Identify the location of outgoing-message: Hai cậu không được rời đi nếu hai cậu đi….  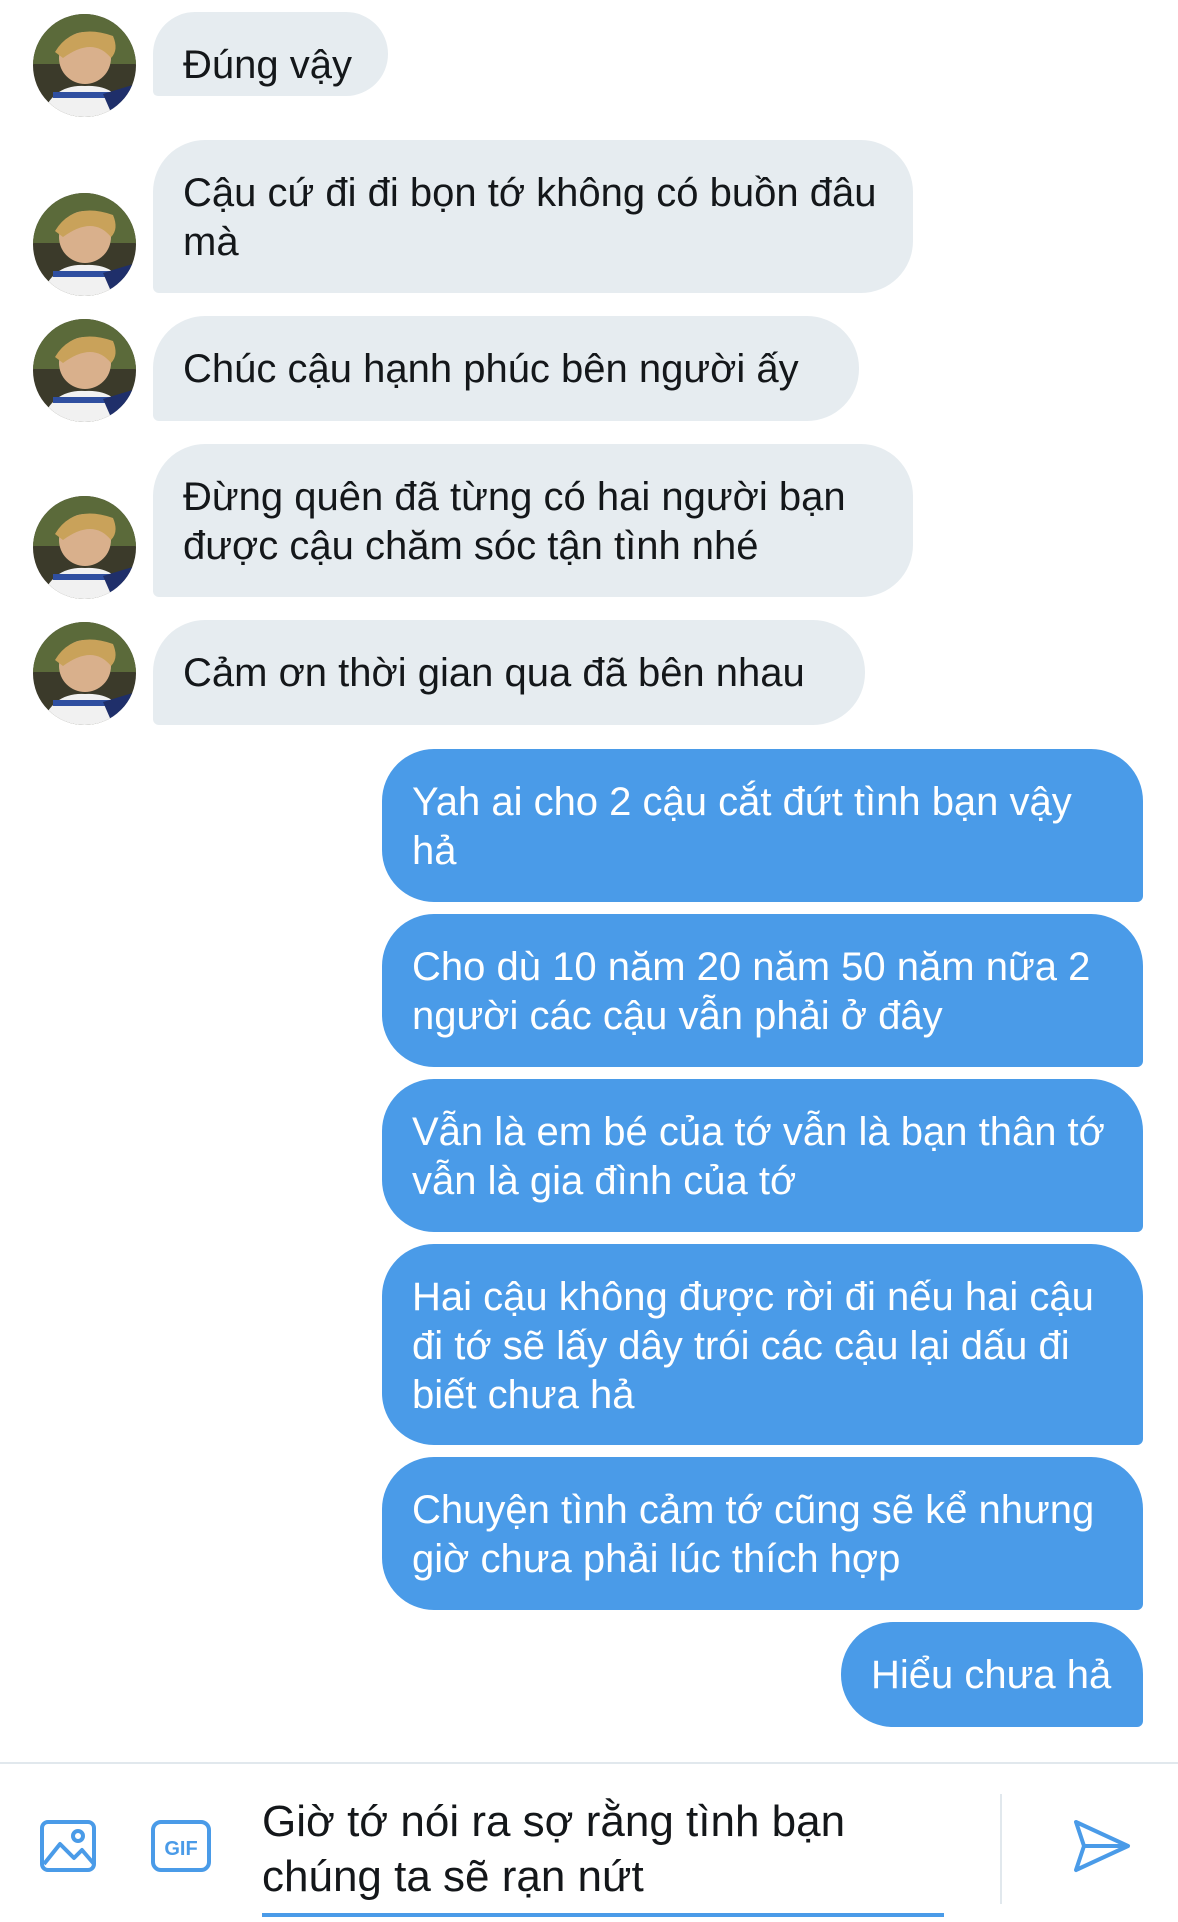
(762, 1344).